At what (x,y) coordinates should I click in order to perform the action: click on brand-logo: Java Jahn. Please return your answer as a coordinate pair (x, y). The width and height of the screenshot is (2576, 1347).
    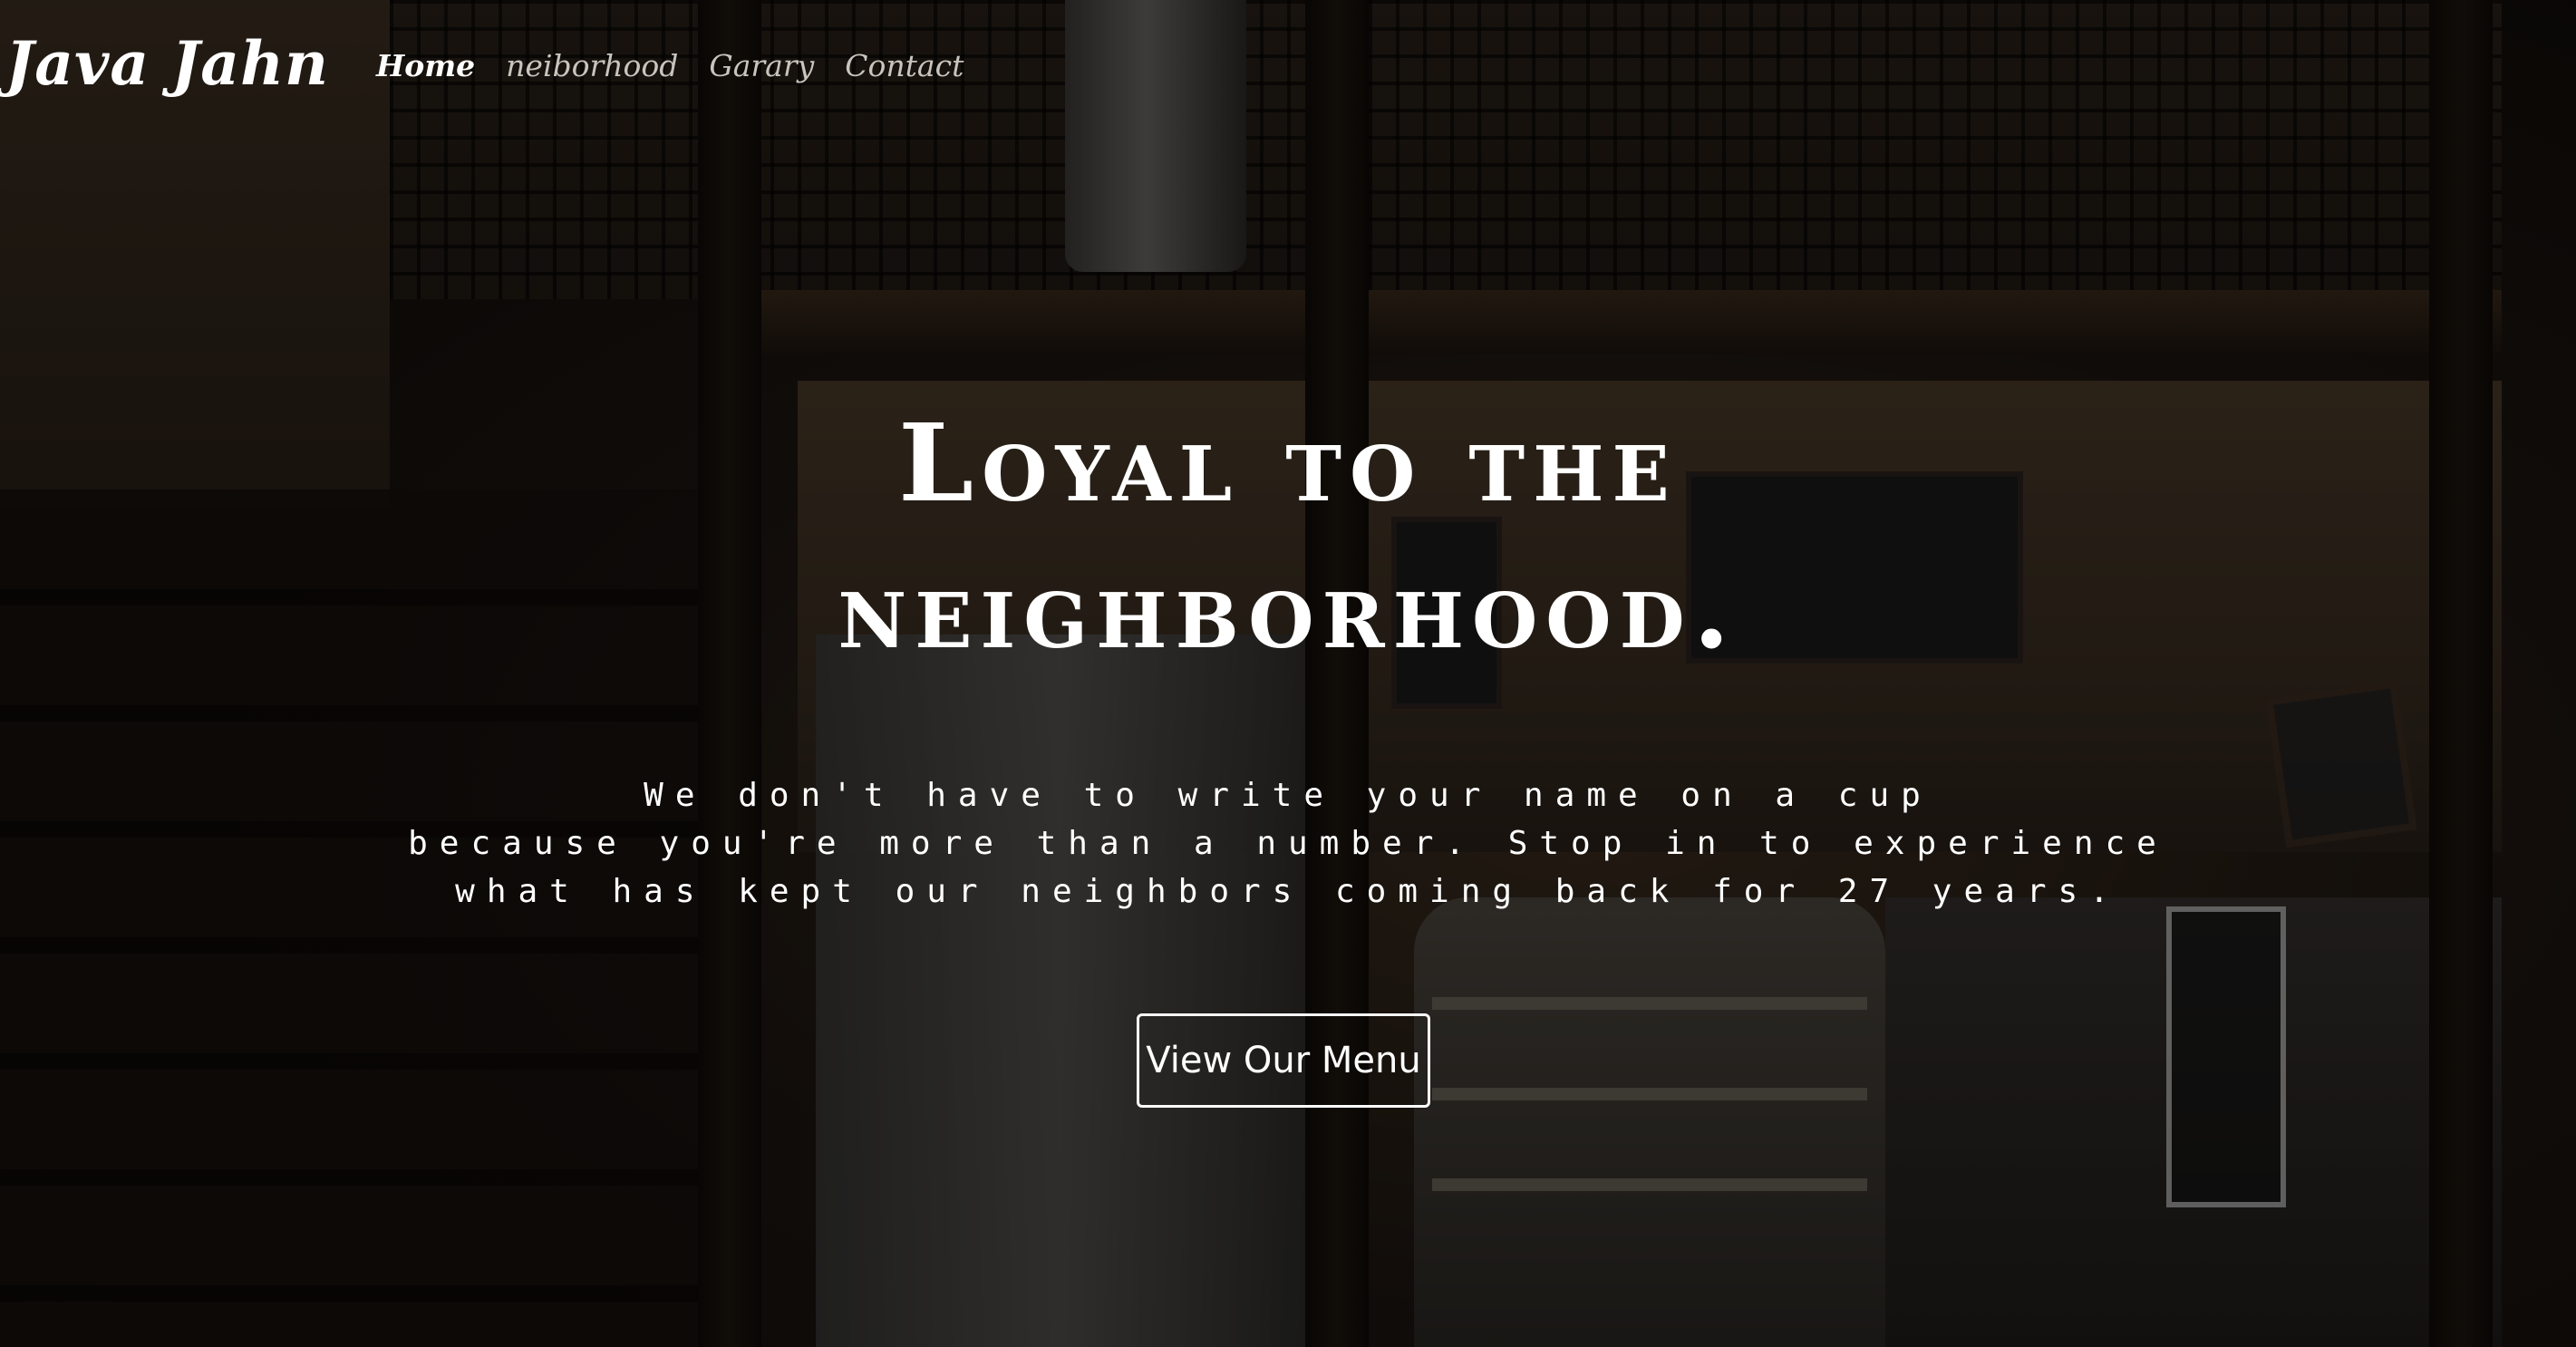
    Looking at the image, I should click on (167, 64).